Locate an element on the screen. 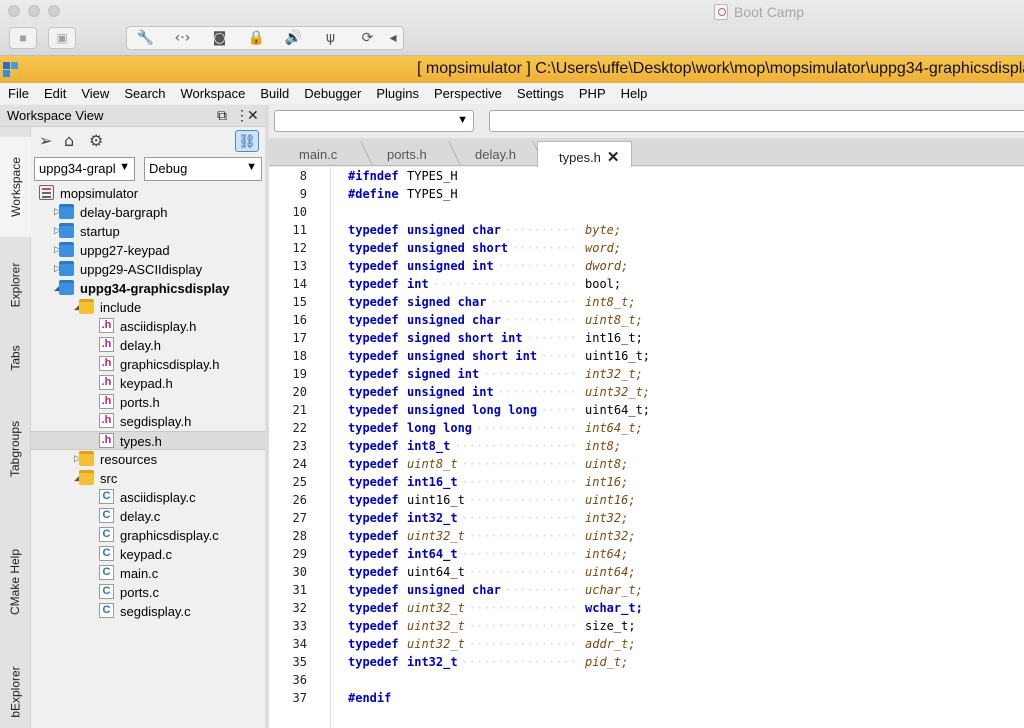  project-select: uppg34-grapl ▼ is located at coordinates (84, 169).